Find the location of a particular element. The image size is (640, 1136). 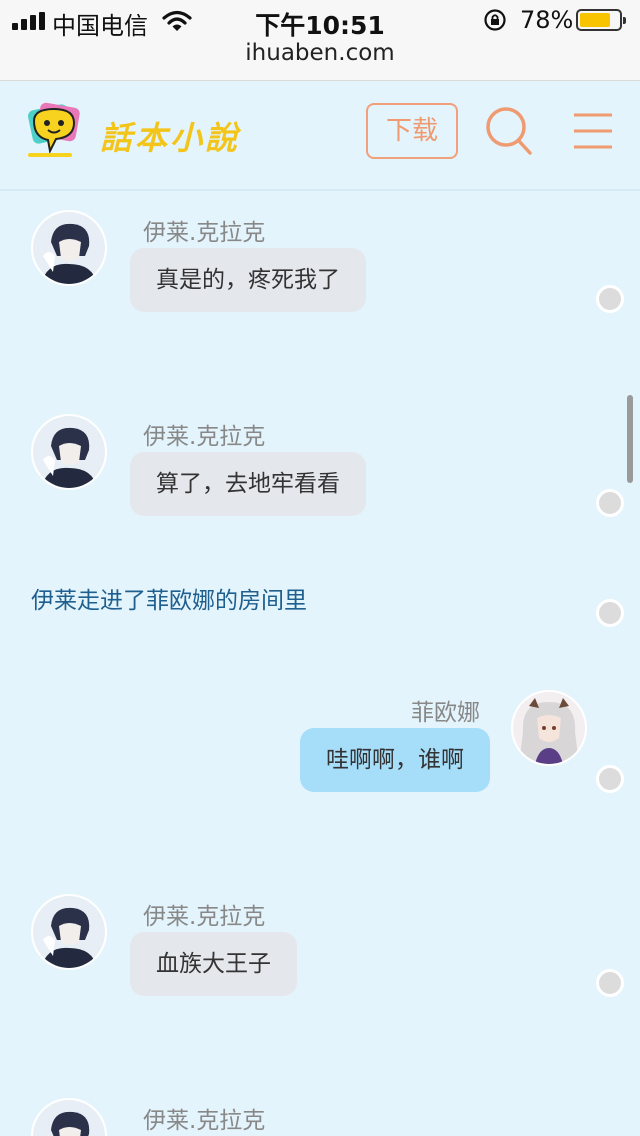

message-bubble: 算了，去地牢看看 is located at coordinates (248, 484).